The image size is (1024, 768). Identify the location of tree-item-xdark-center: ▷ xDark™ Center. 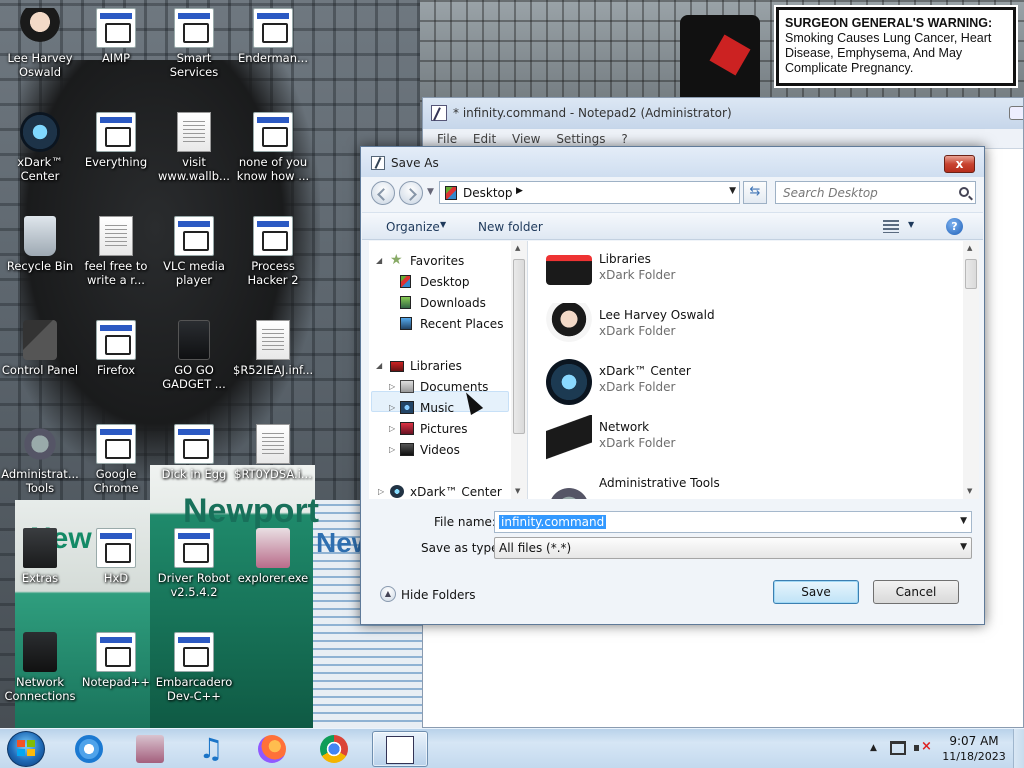
(439, 490).